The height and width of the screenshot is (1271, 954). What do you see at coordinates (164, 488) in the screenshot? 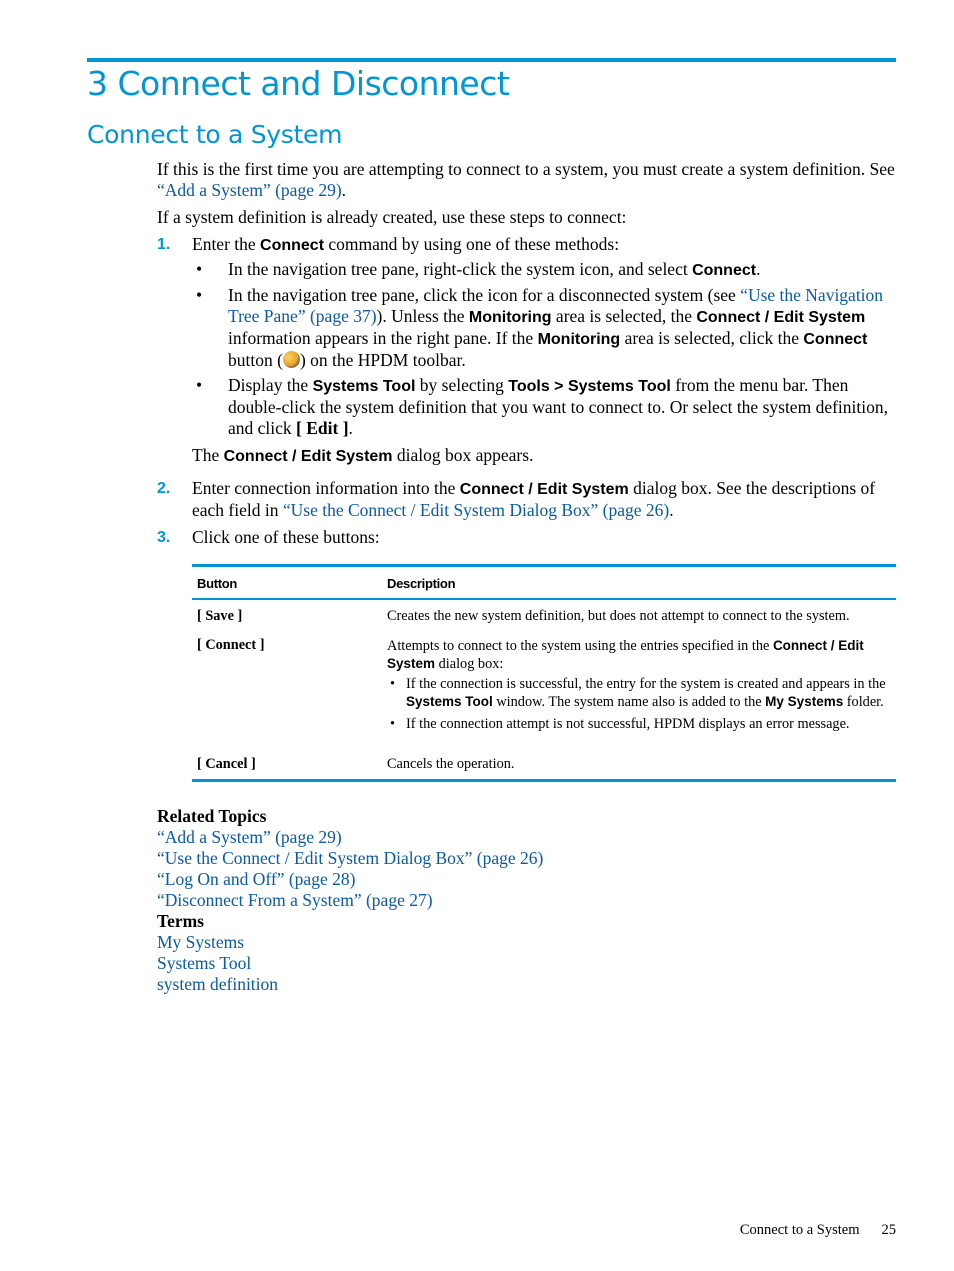
I see `step-number: 2.` at bounding box center [164, 488].